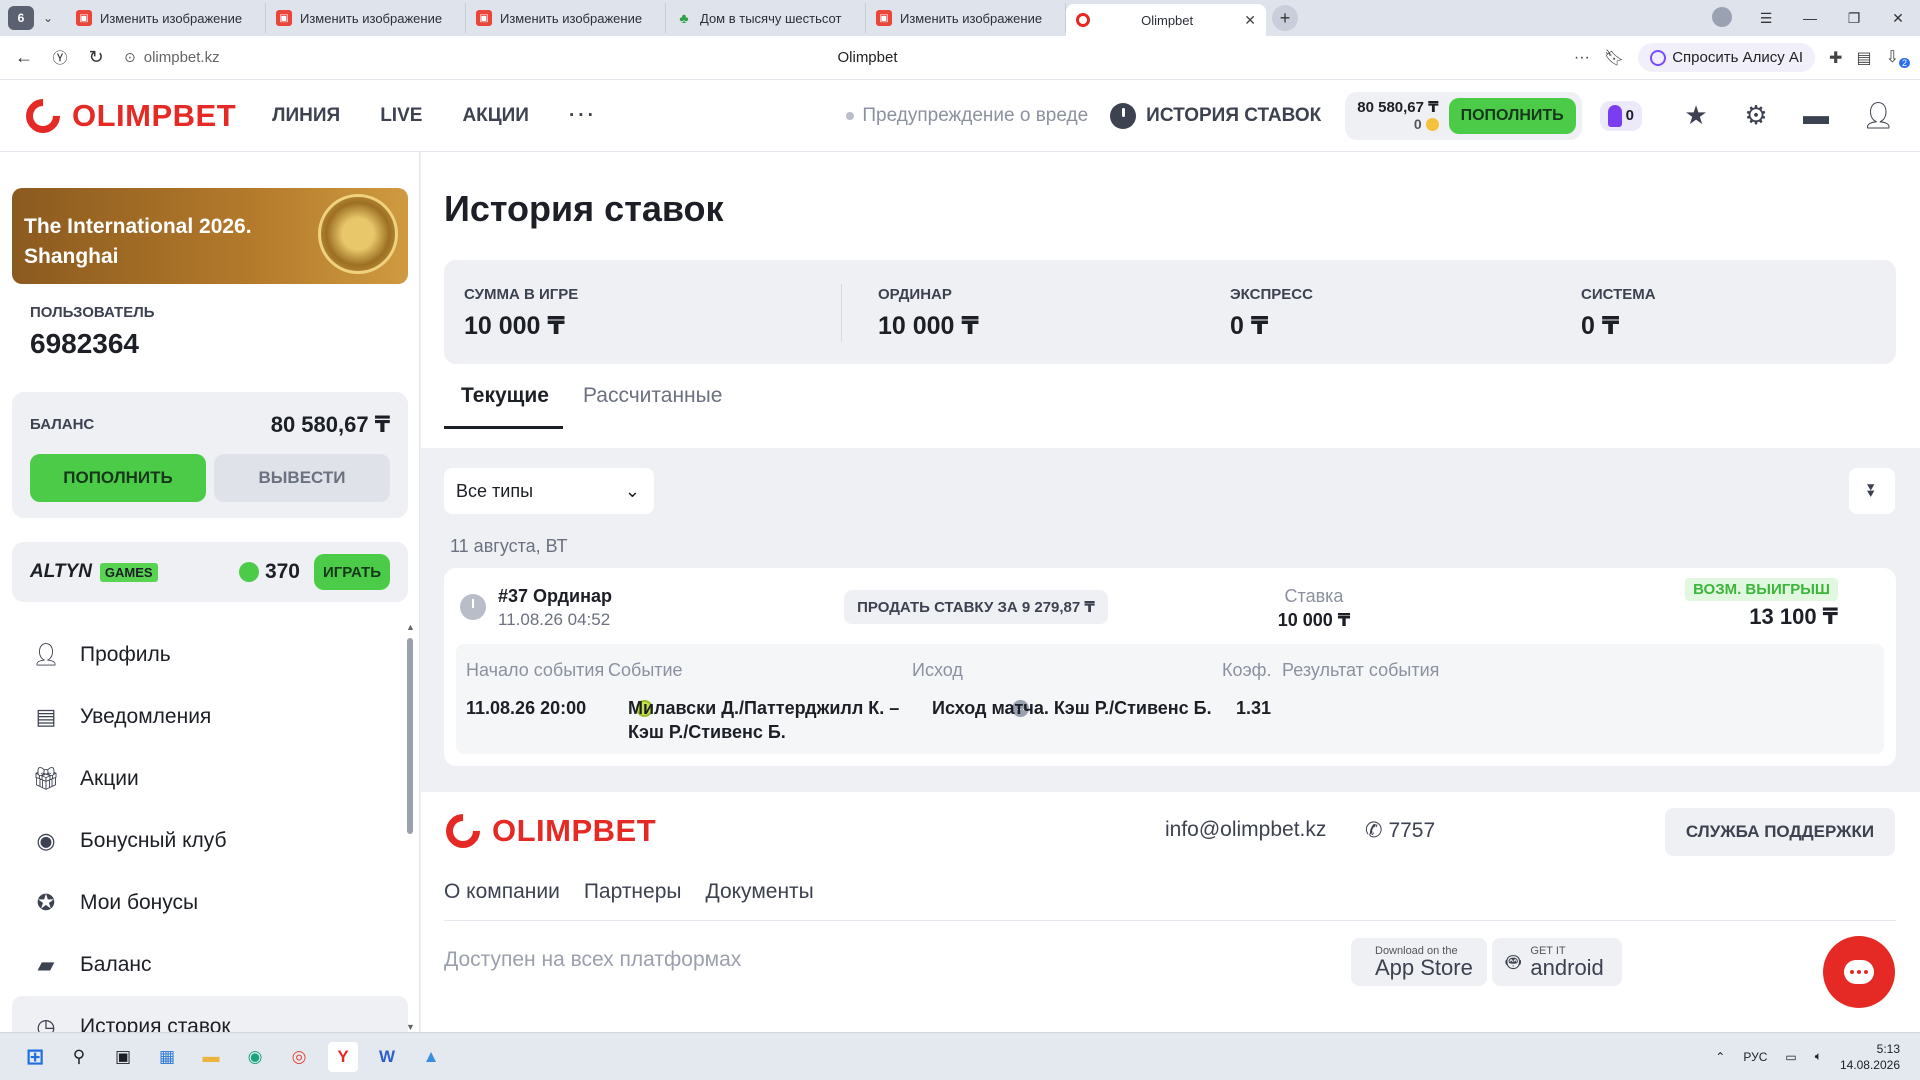  What do you see at coordinates (1400, 830) in the screenshot?
I see `footer-phone: ✆ 7757` at bounding box center [1400, 830].